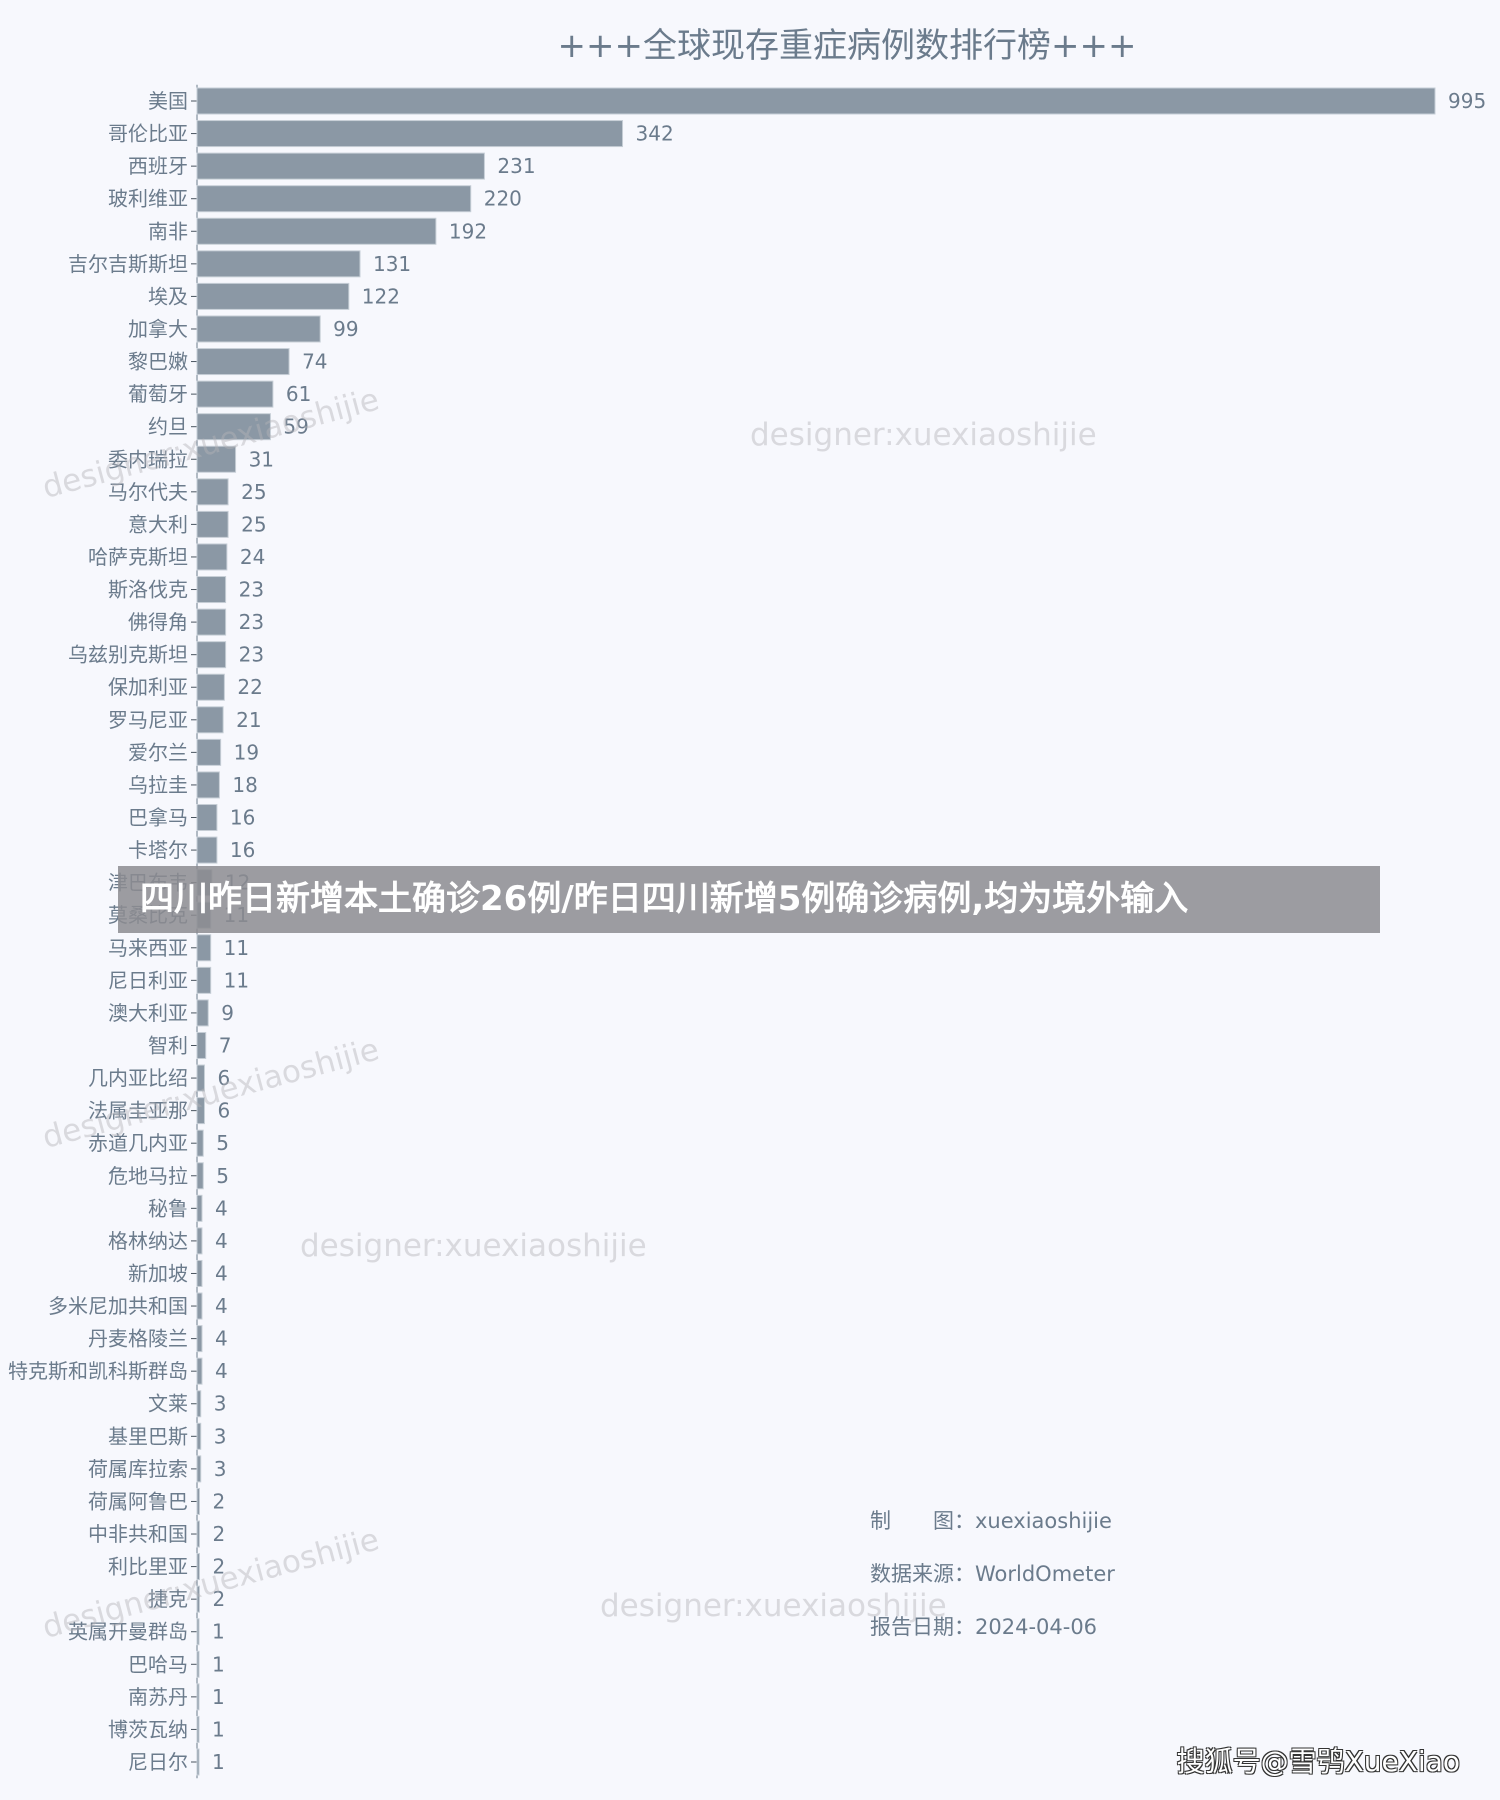 Image resolution: width=1500 pixels, height=1800 pixels. I want to click on category-label: 南非, so click(168, 231).